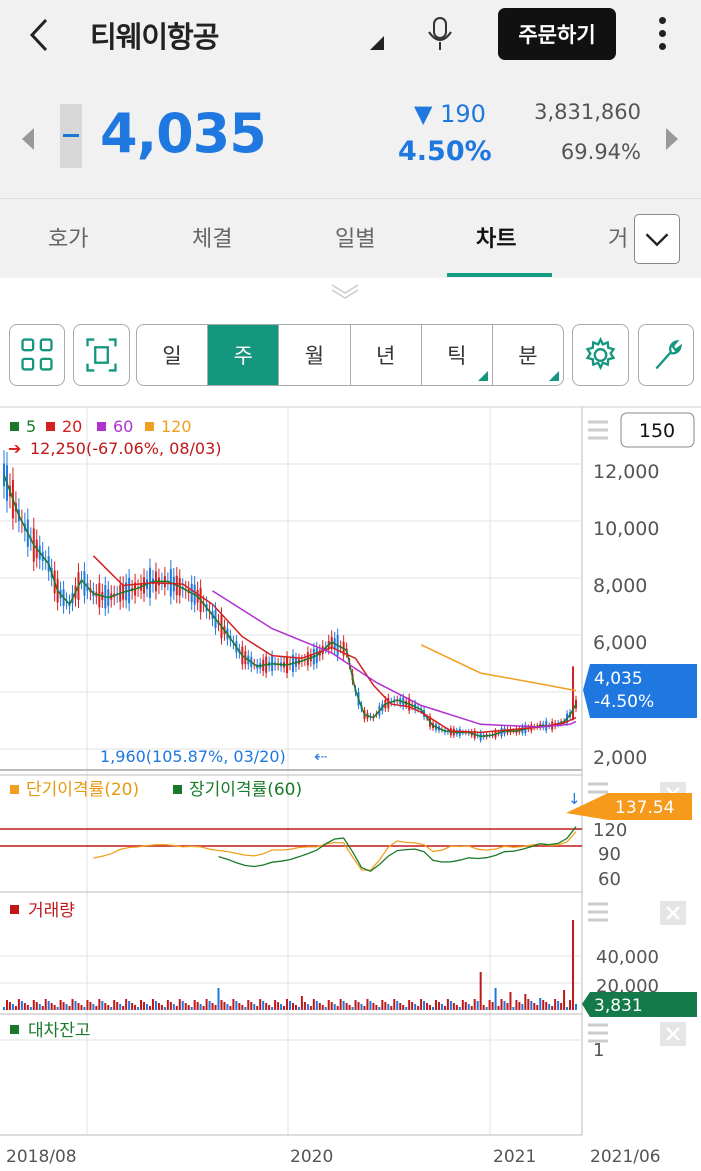 The image size is (701, 1171). I want to click on tabs-dropdown-icon, so click(657, 239).